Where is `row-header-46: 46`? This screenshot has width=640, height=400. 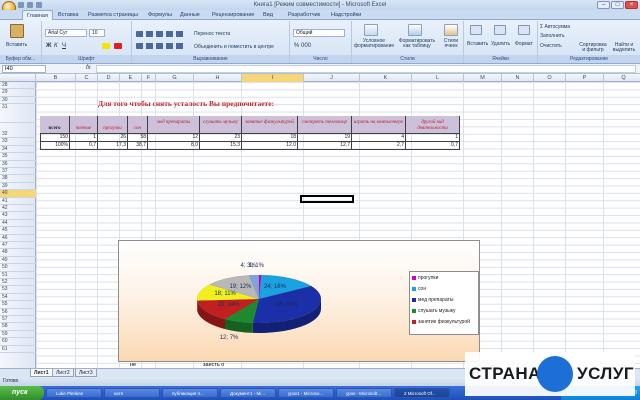
row-header-46: 46 is located at coordinates (18, 238).